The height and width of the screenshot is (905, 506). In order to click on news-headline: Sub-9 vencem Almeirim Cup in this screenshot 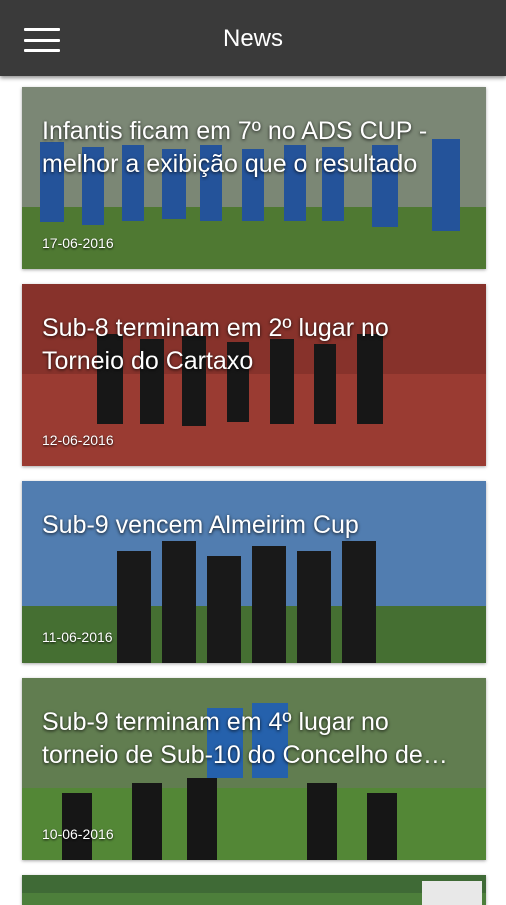, I will do `click(200, 525)`.